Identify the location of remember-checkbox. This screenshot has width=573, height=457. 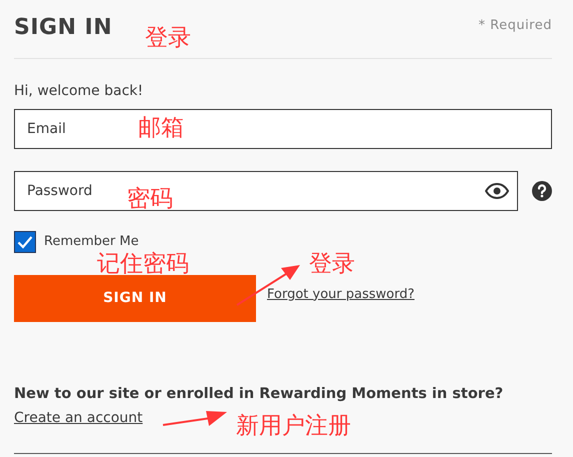
(25, 242).